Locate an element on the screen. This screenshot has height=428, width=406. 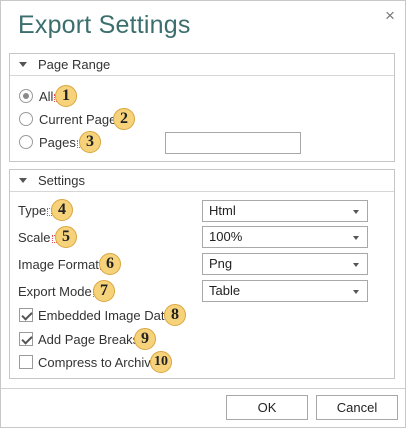
callout-badge: 4 is located at coordinates (62, 210).